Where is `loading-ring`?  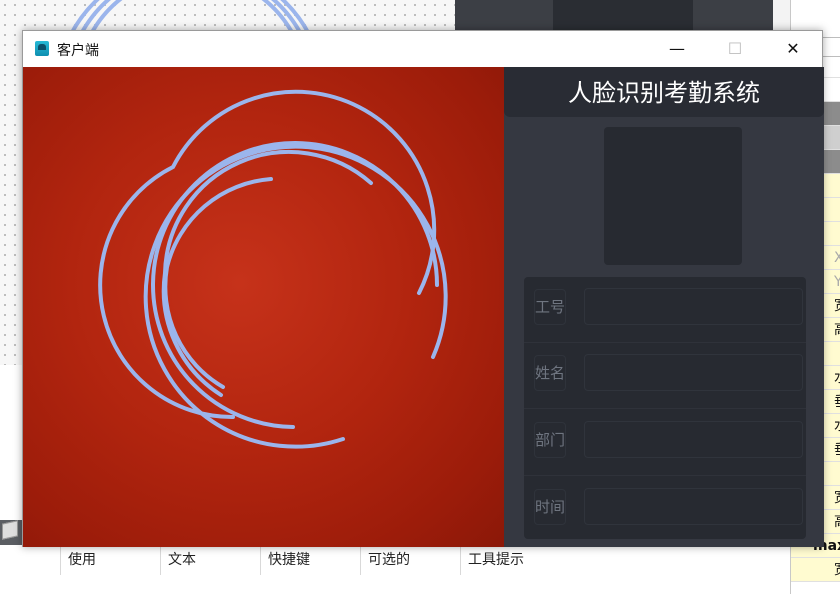
loading-ring is located at coordinates (267, 273).